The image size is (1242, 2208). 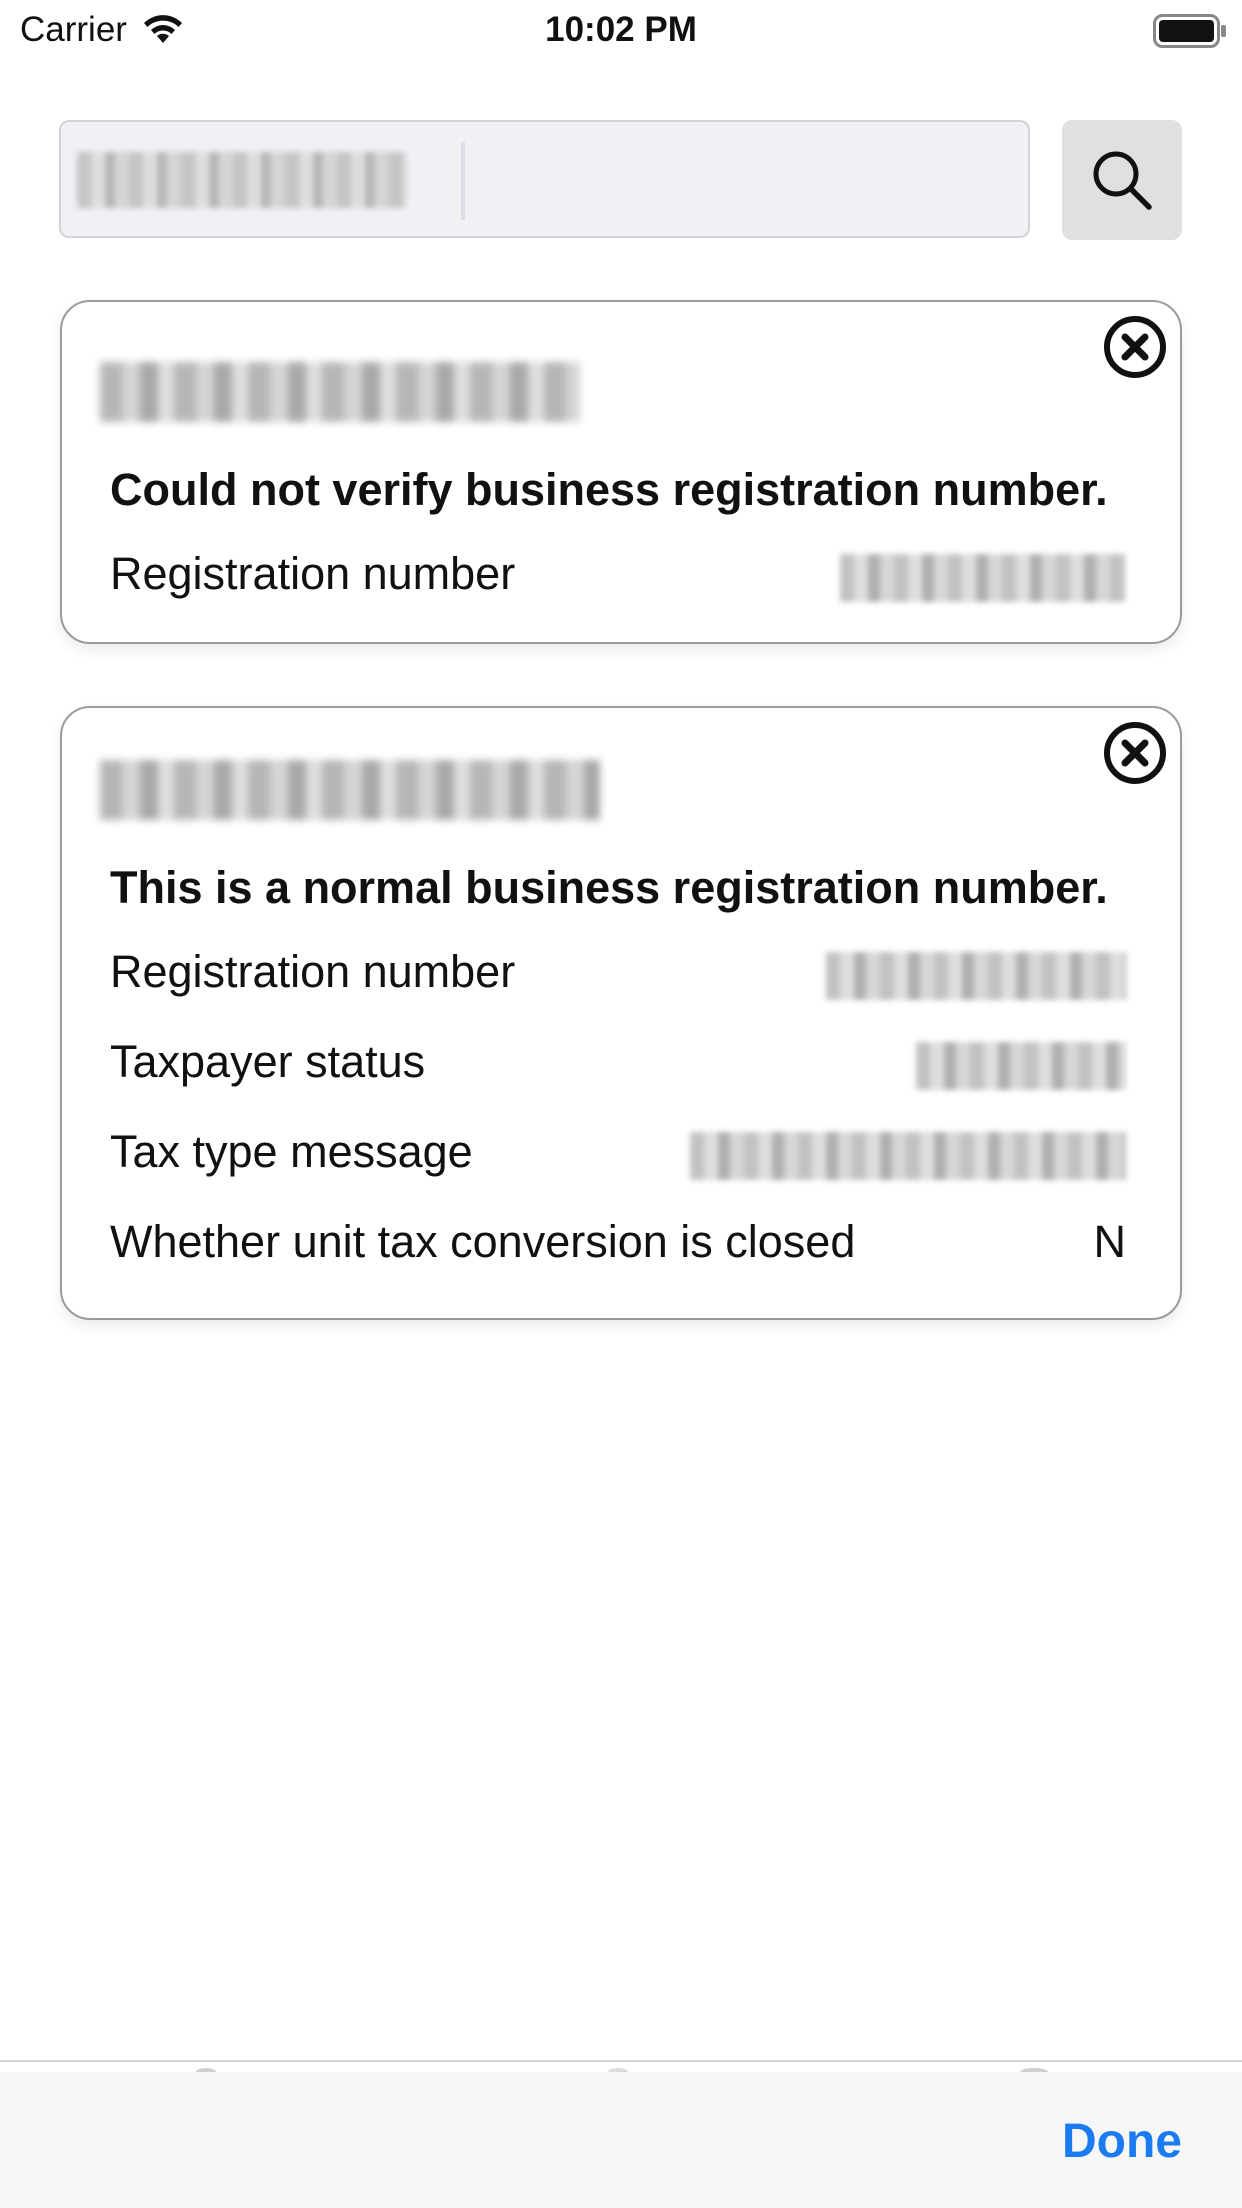 I want to click on info-row: Whether unit tax conversion is closed N, so click(x=618, y=1246).